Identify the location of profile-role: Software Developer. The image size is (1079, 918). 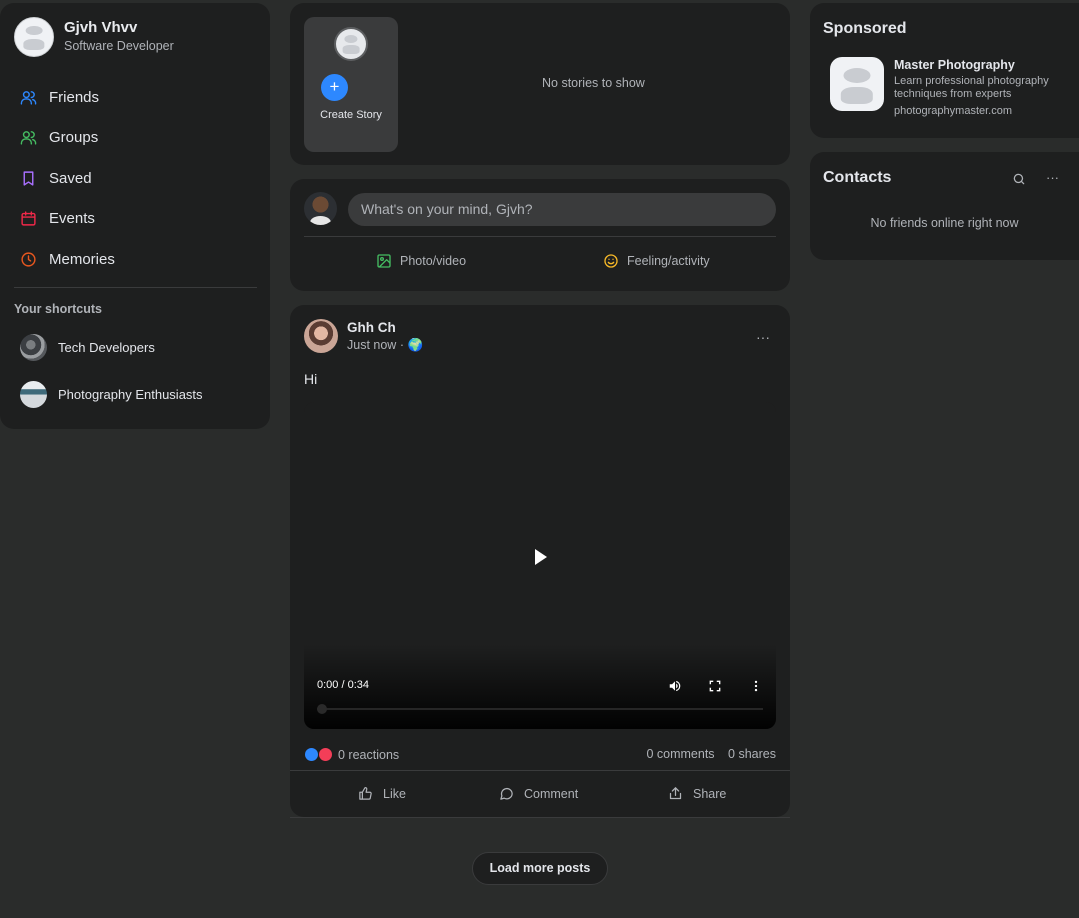
(119, 46).